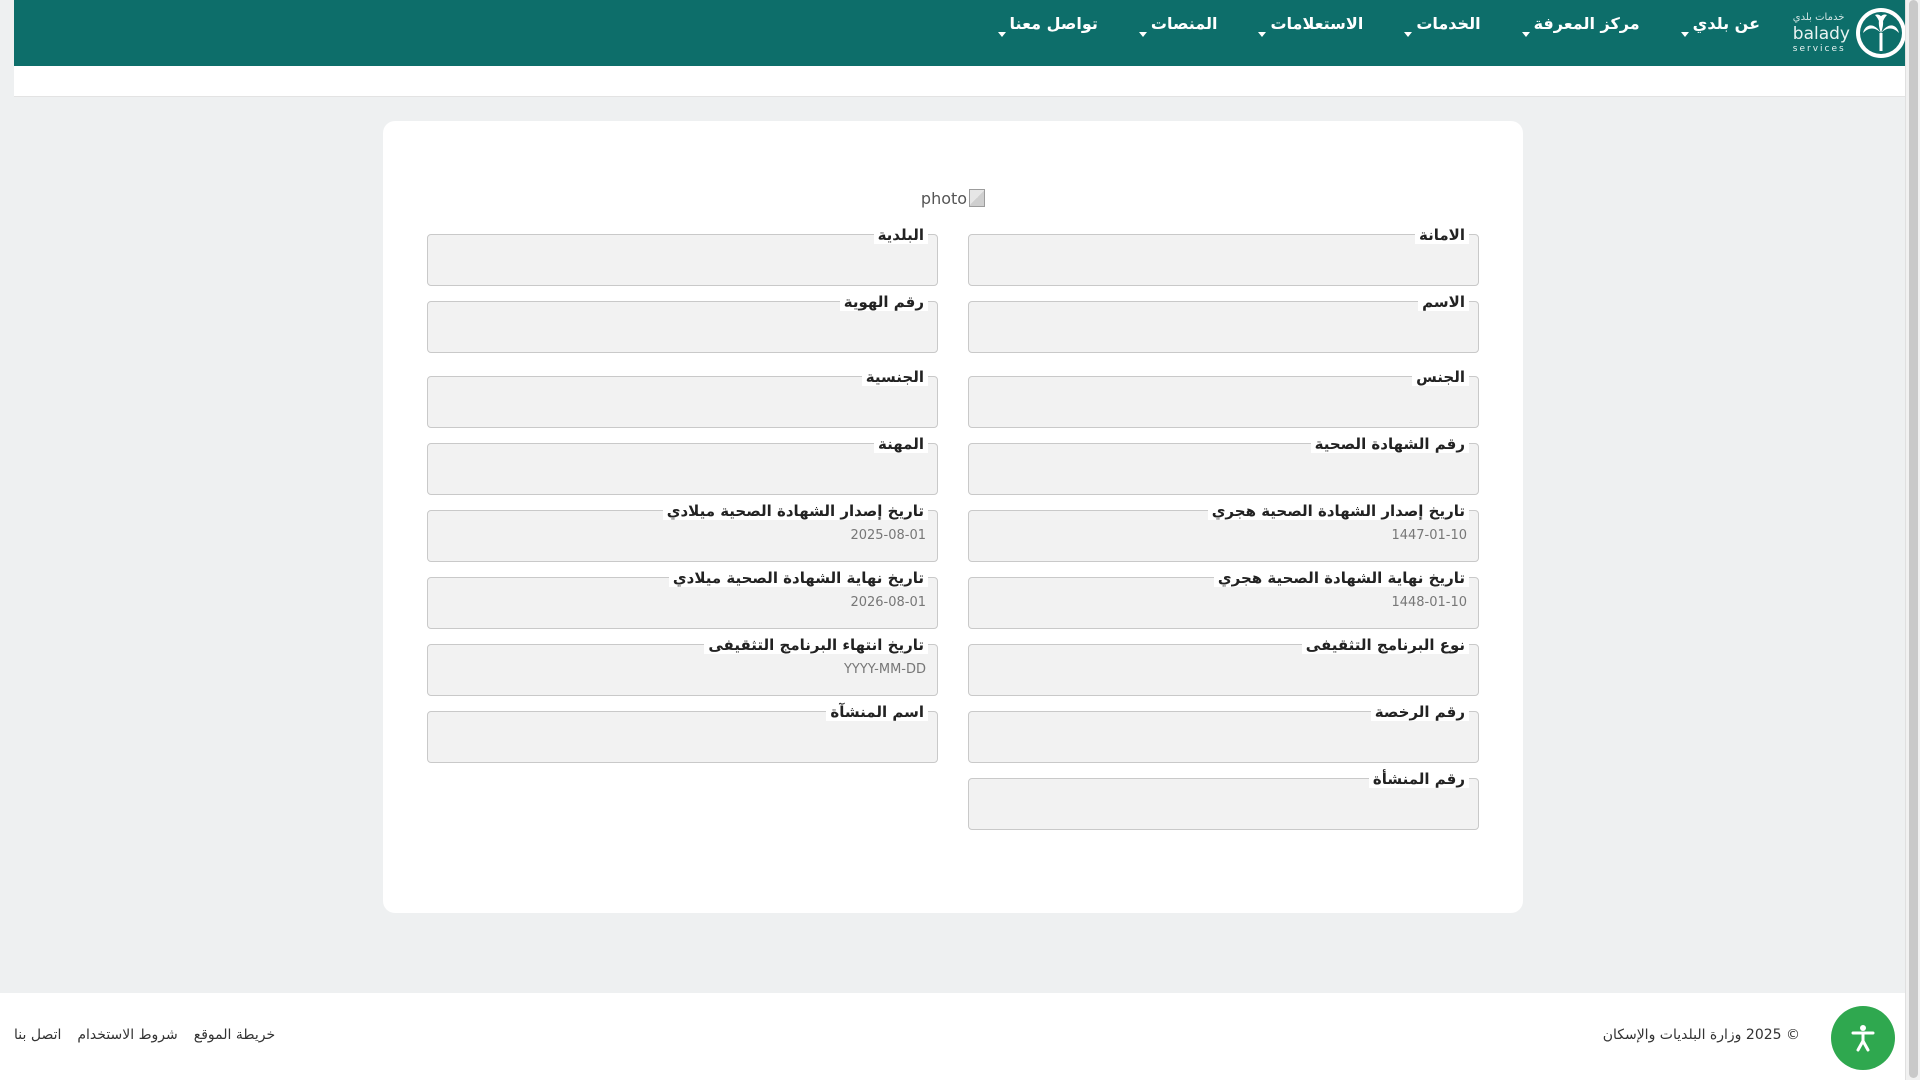 The height and width of the screenshot is (1080, 1920). What do you see at coordinates (901, 444) in the screenshot?
I see `field-label: المهنة` at bounding box center [901, 444].